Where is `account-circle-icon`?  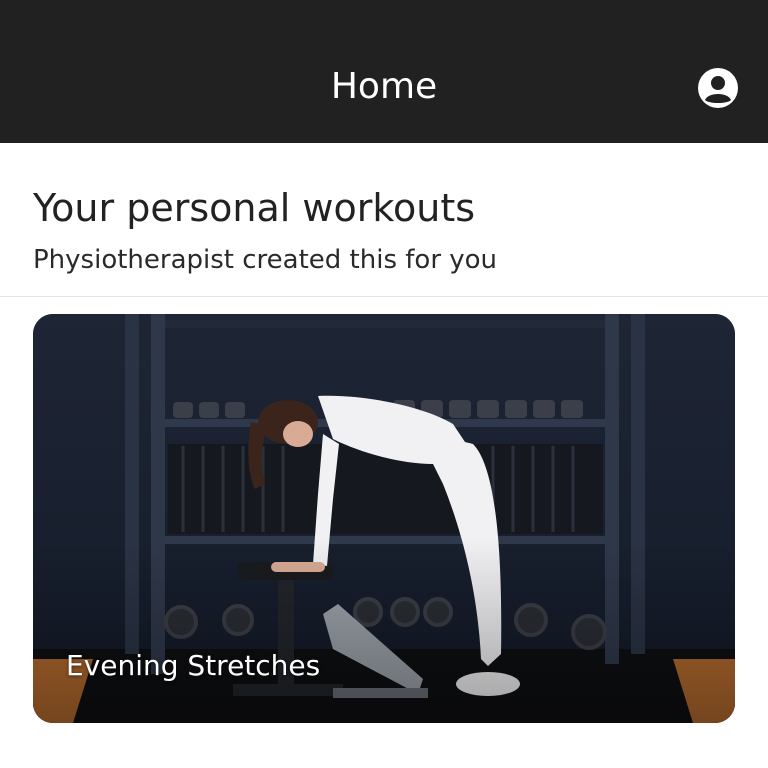 account-circle-icon is located at coordinates (718, 88).